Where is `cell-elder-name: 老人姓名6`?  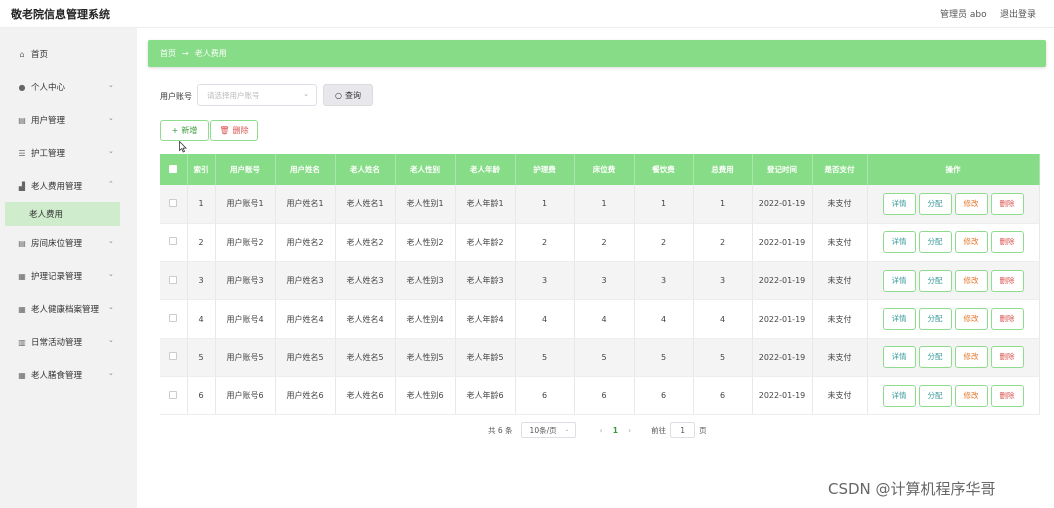
cell-elder-name: 老人姓名6 is located at coordinates (365, 396).